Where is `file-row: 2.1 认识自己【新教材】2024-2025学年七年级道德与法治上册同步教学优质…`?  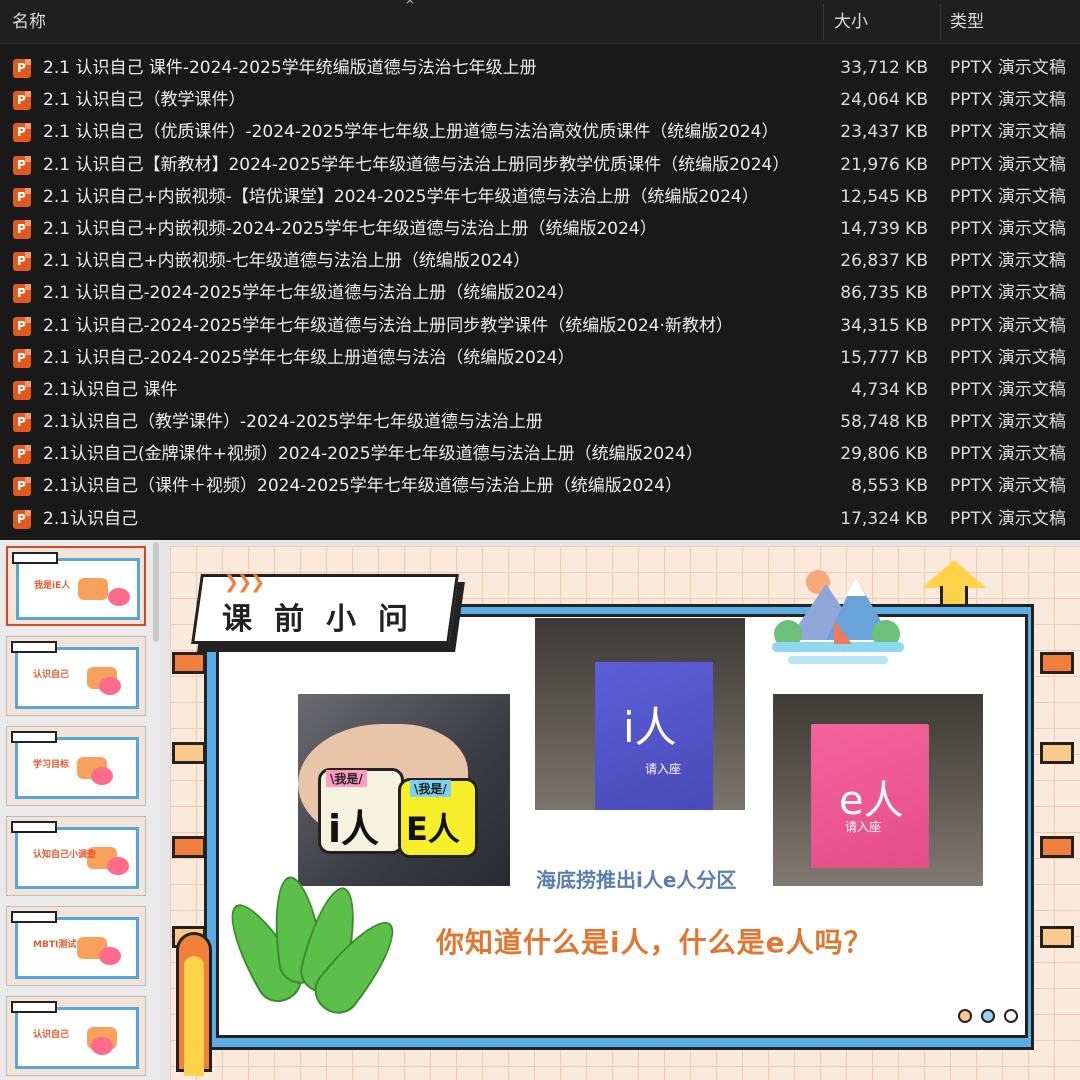 file-row: 2.1 认识自己【新教材】2024-2025学年七年级道德与法治上册同步教学优质… is located at coordinates (540, 165).